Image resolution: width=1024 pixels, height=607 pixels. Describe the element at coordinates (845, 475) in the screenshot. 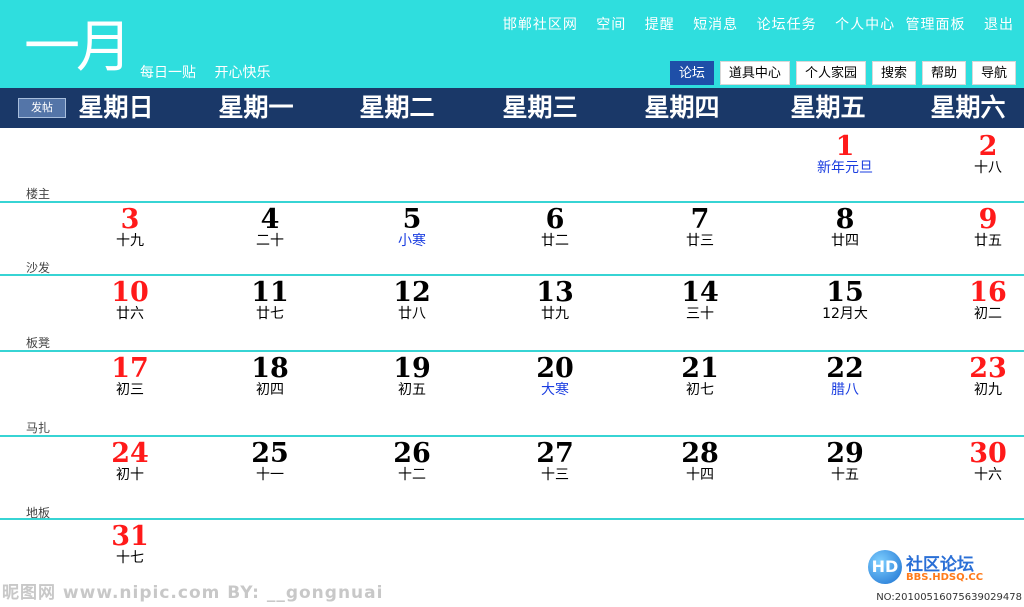

I see `lunar-date: 十五` at that location.